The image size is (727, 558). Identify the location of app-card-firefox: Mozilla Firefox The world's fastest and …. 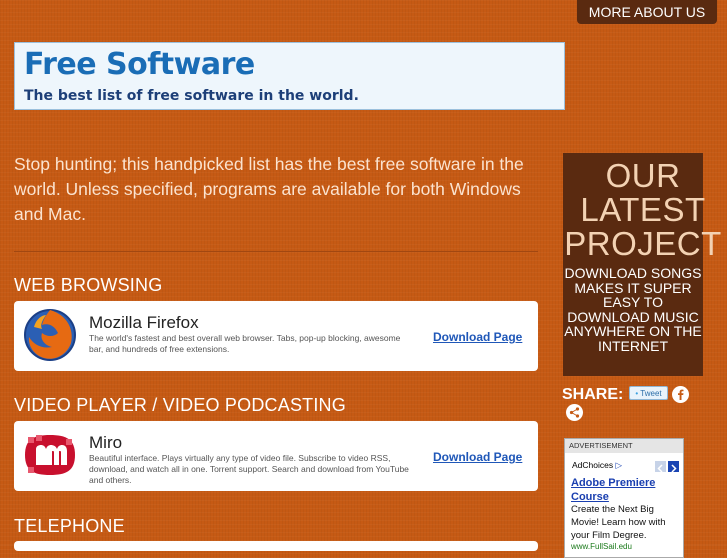
(276, 336).